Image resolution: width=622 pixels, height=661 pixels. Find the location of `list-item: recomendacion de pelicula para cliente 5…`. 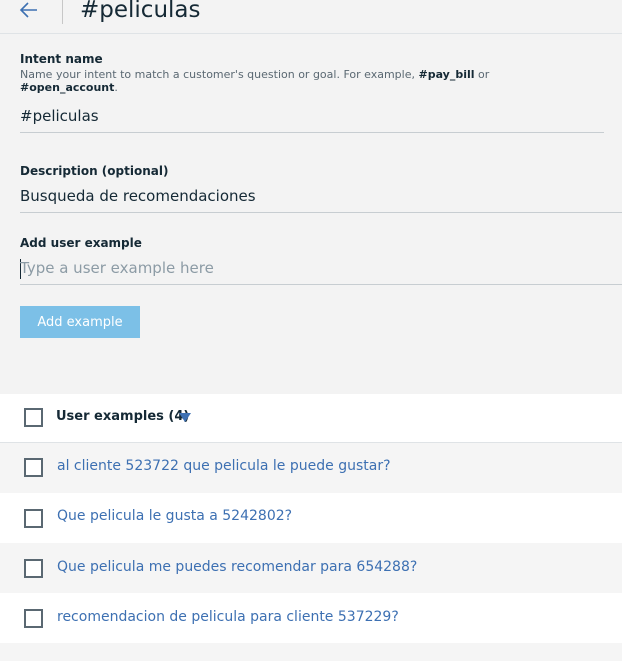

list-item: recomendacion de pelicula para cliente 5… is located at coordinates (311, 618).